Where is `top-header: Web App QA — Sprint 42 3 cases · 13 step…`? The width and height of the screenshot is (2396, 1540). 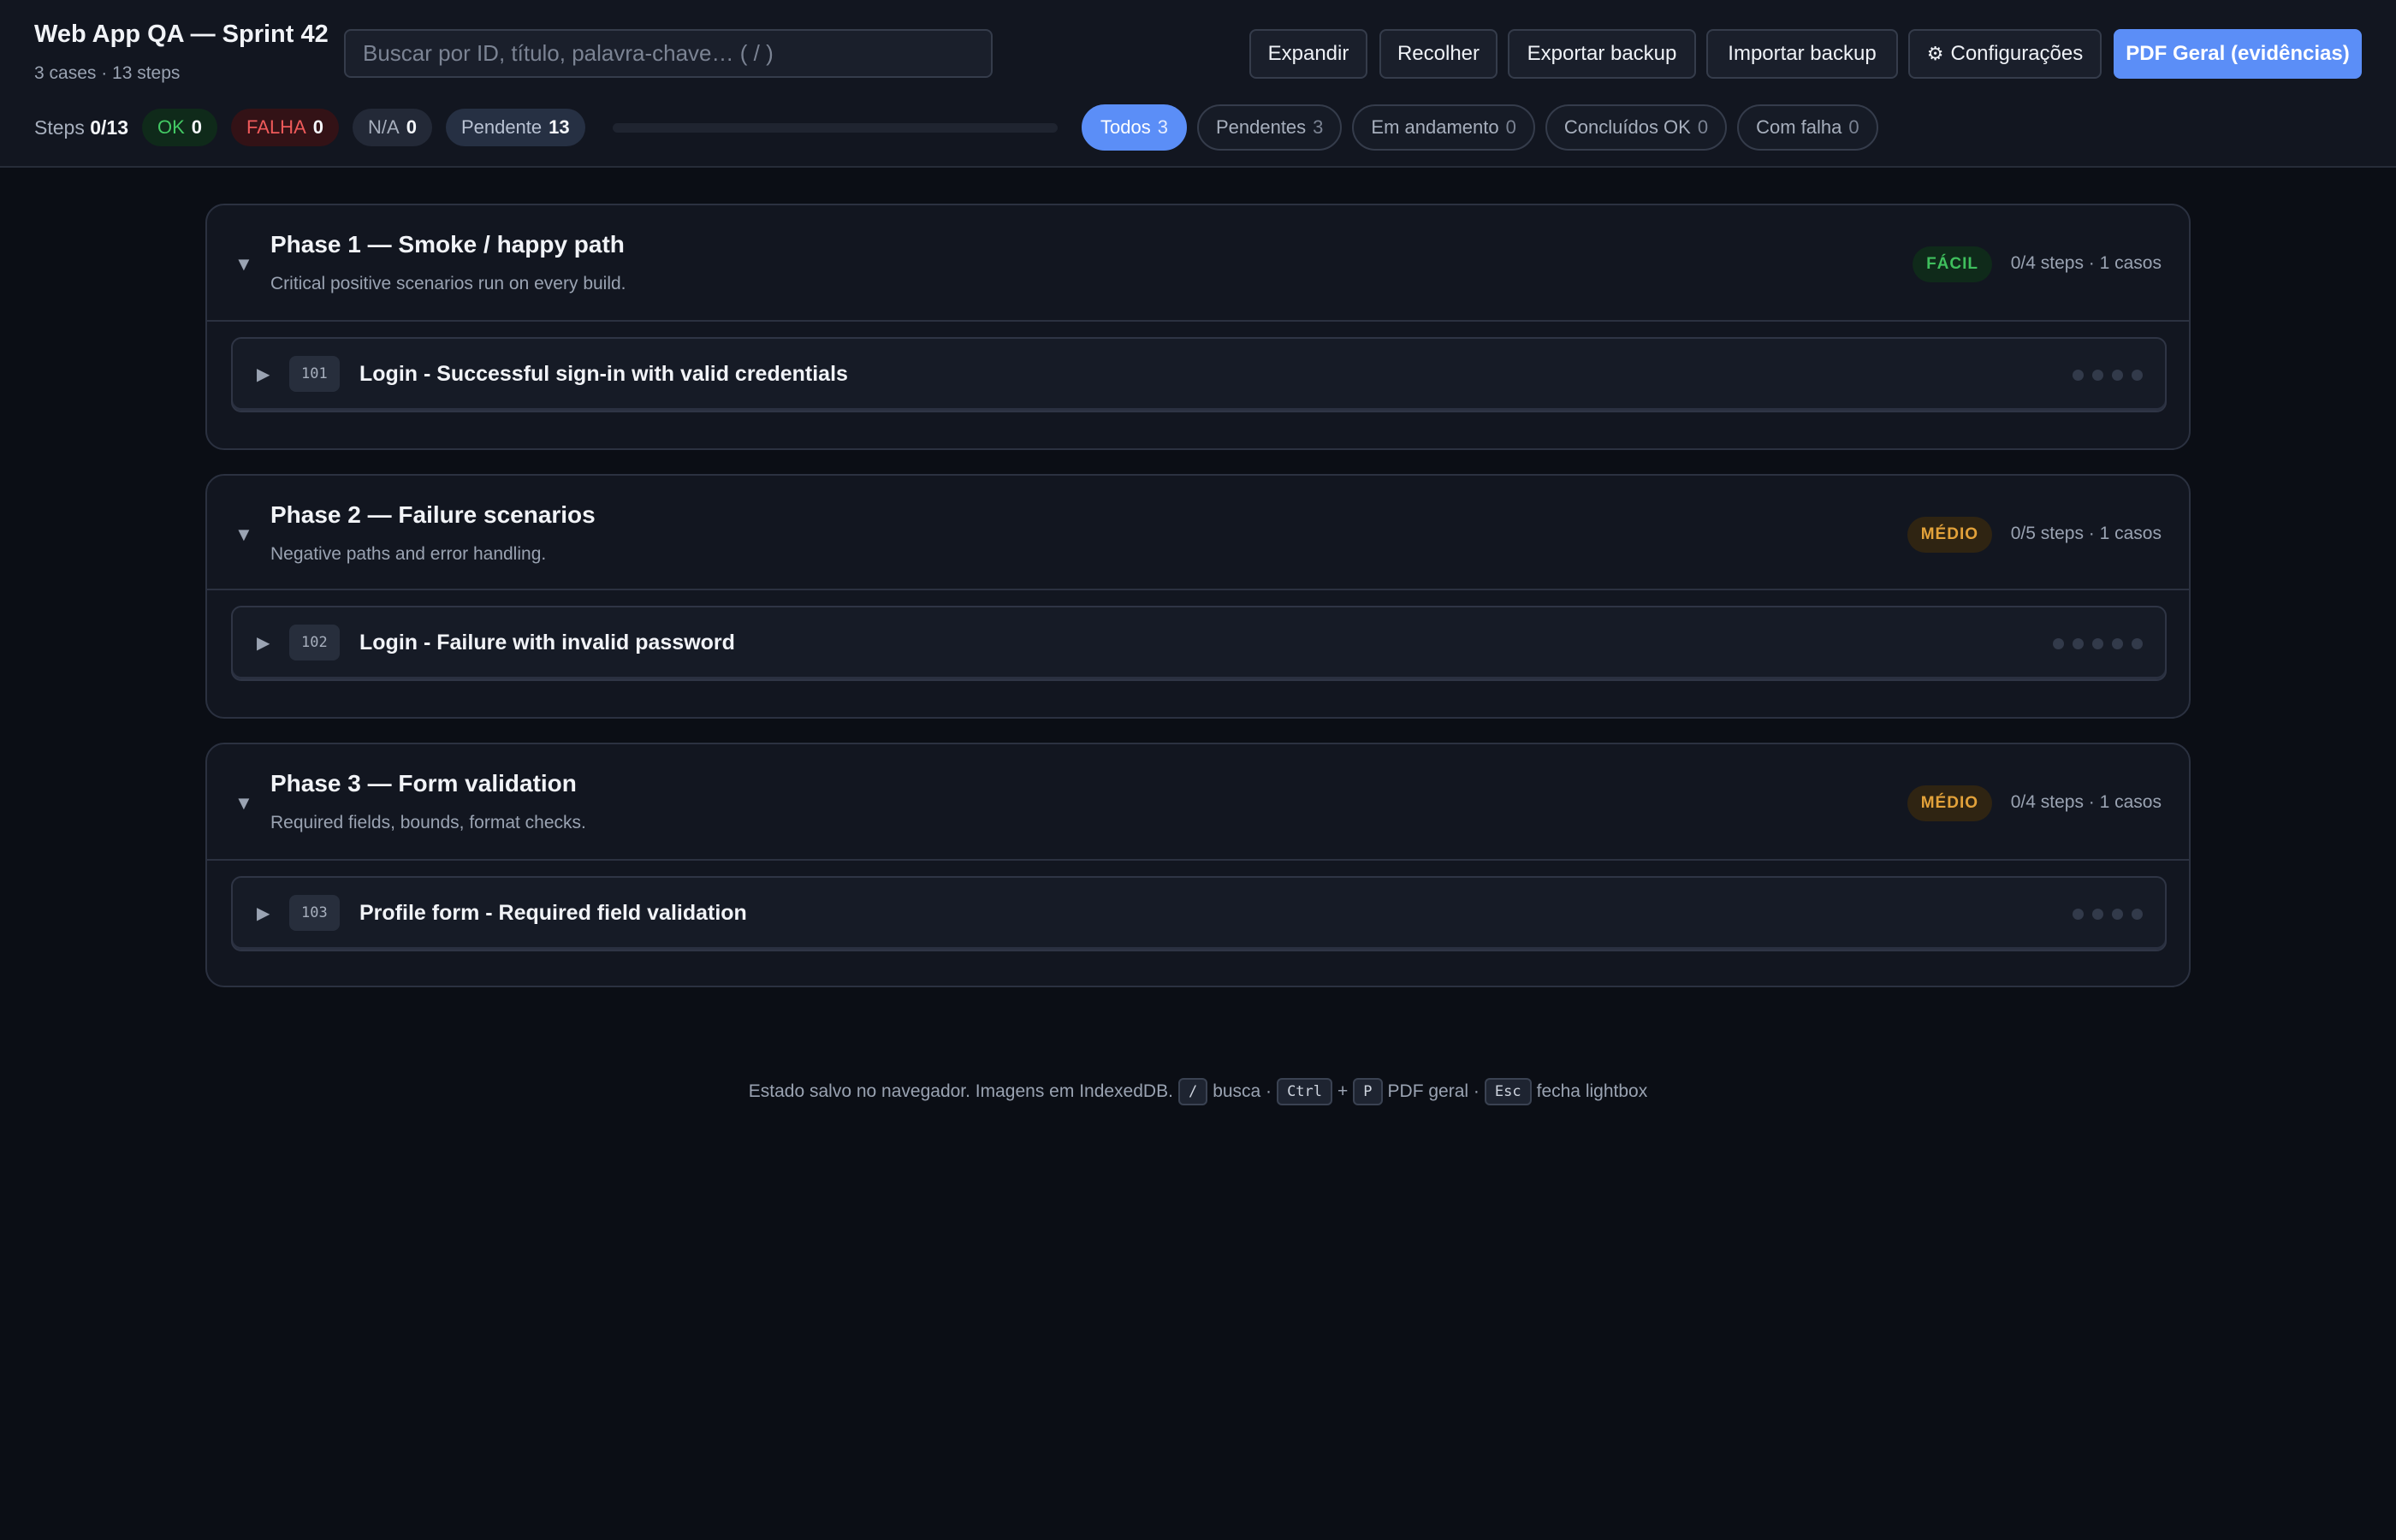
top-header: Web App QA — Sprint 42 3 cases · 13 step… is located at coordinates (1198, 84).